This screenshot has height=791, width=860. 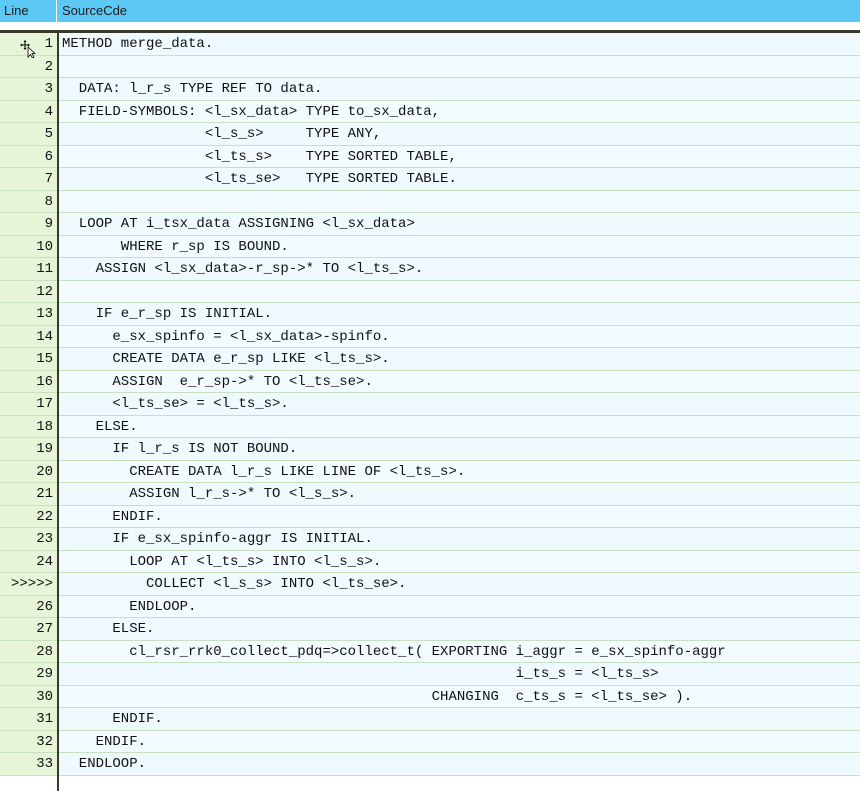 I want to click on line-number: 32, so click(x=28, y=741).